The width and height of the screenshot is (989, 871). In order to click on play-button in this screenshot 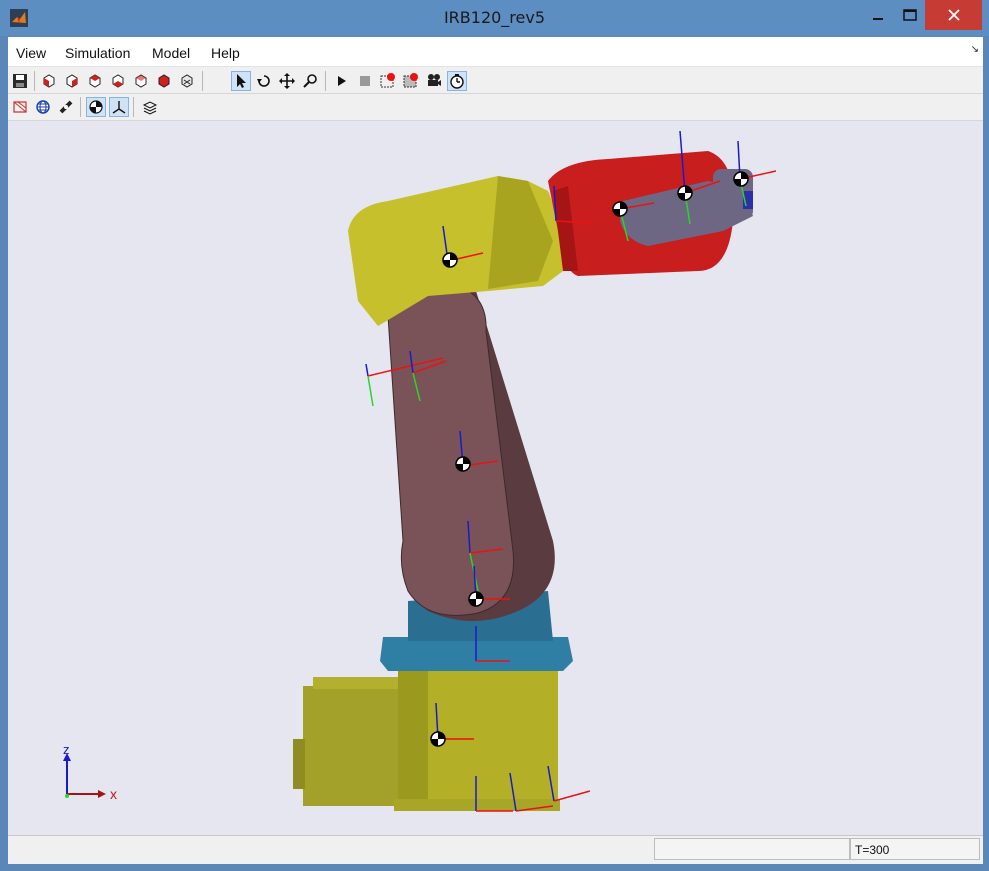, I will do `click(342, 81)`.